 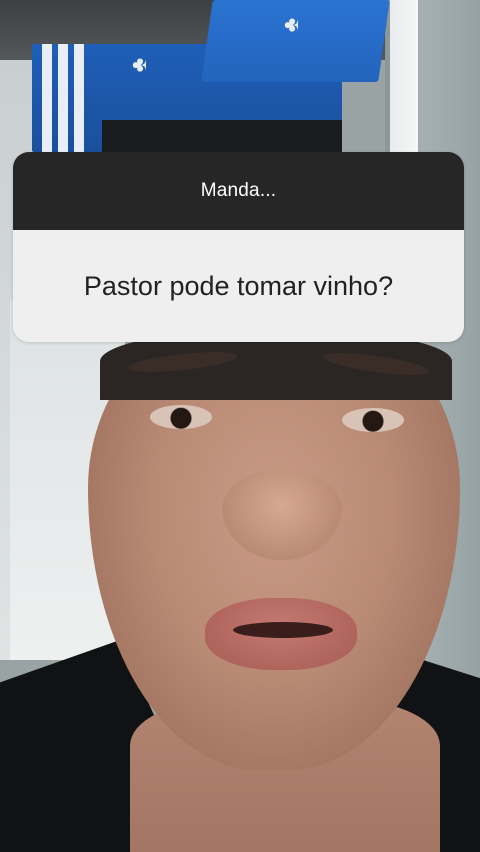 I want to click on shoebox-lid, so click(x=295, y=41).